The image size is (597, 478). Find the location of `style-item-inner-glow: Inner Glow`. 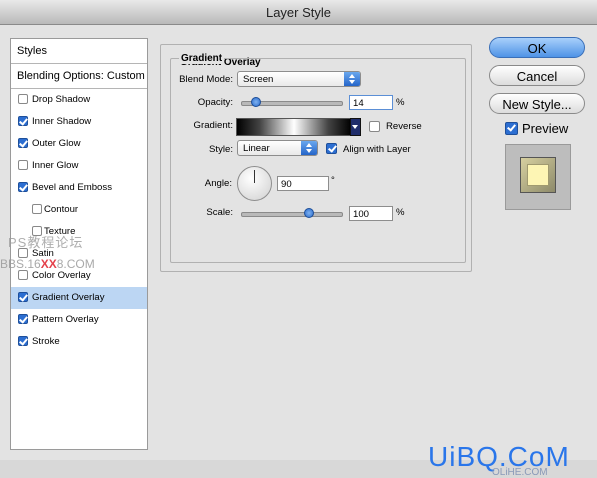

style-item-inner-glow: Inner Glow is located at coordinates (79, 166).